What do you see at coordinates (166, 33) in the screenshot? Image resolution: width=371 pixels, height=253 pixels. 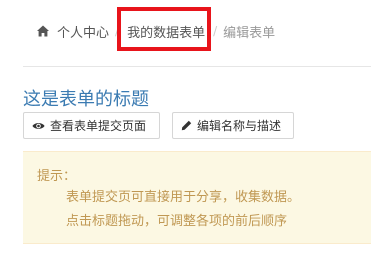 I see `breadcrumb-my-forms-label: 我的数据表单` at bounding box center [166, 33].